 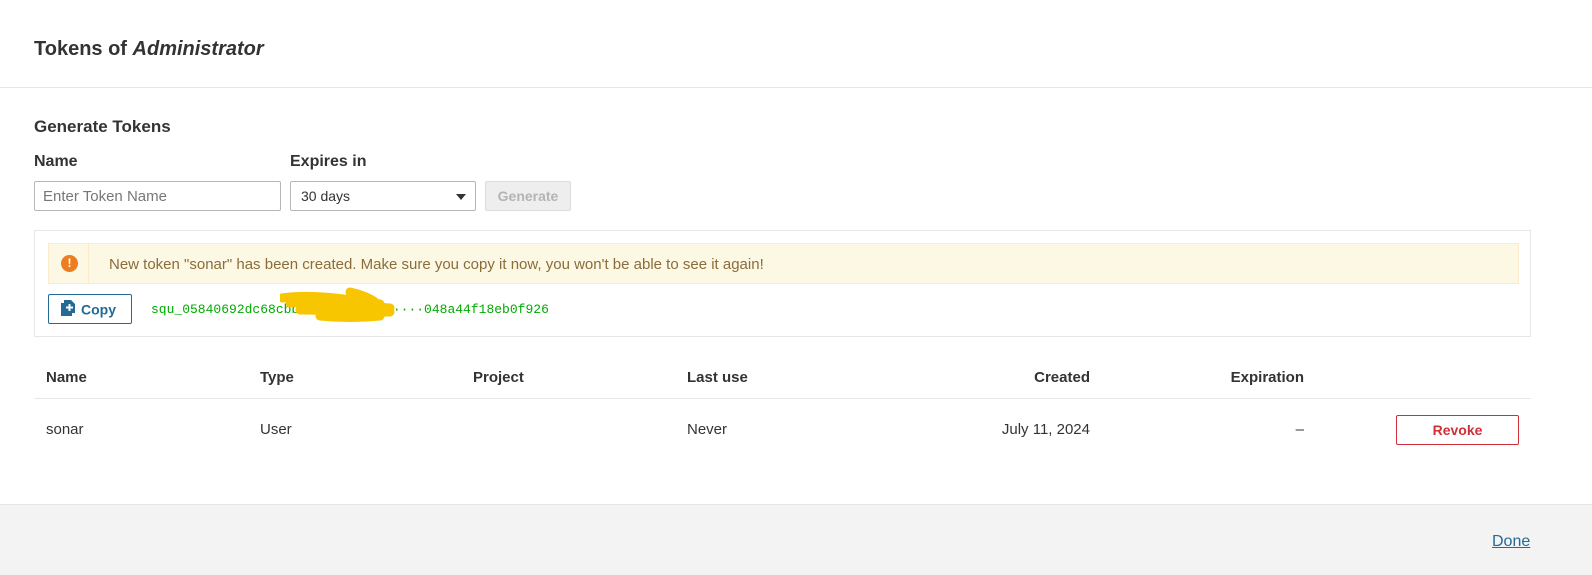 I want to click on clipboard-icon, so click(x=68, y=308).